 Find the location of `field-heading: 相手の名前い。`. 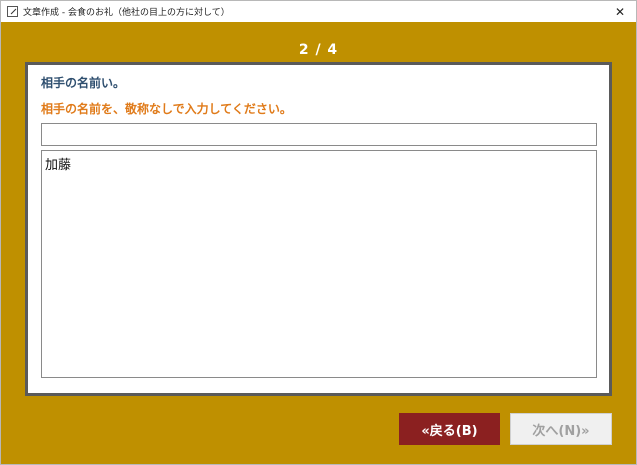

field-heading: 相手の名前い。 is located at coordinates (83, 83).